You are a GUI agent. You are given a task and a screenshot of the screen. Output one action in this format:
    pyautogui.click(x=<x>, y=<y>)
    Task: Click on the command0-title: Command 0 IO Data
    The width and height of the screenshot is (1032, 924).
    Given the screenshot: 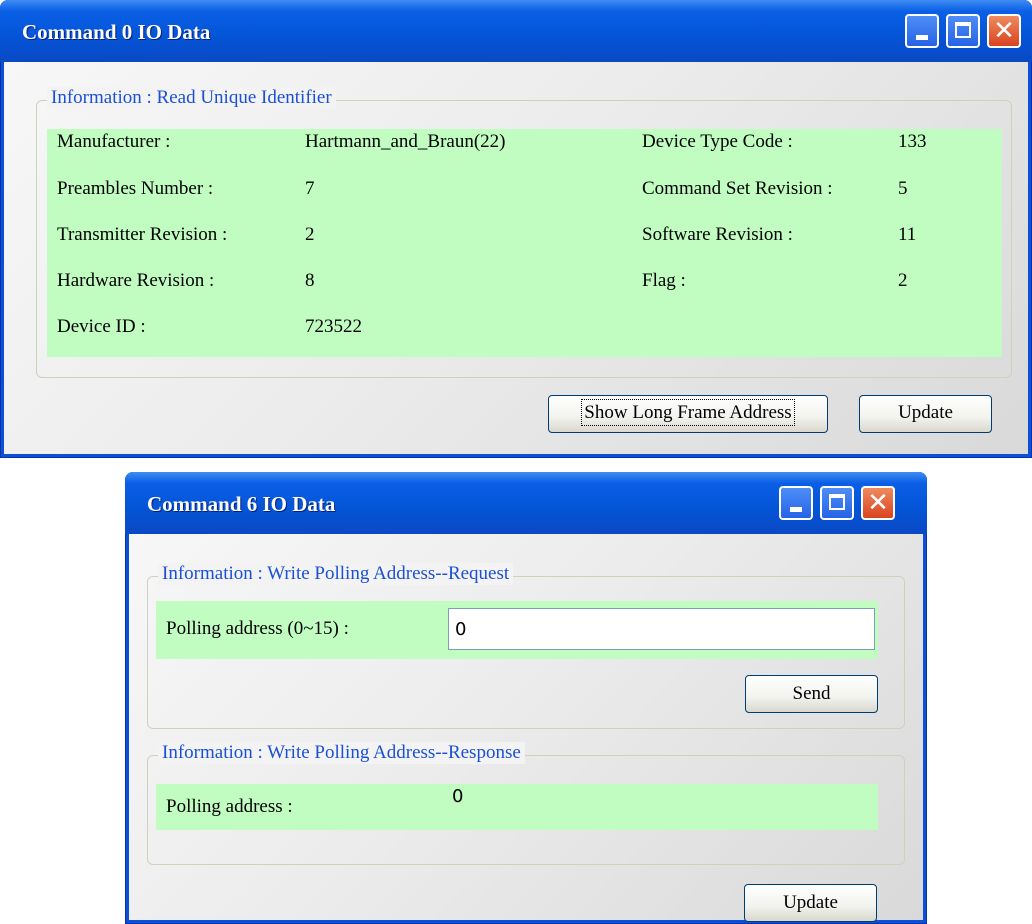 What is the action you would take?
    pyautogui.click(x=116, y=32)
    